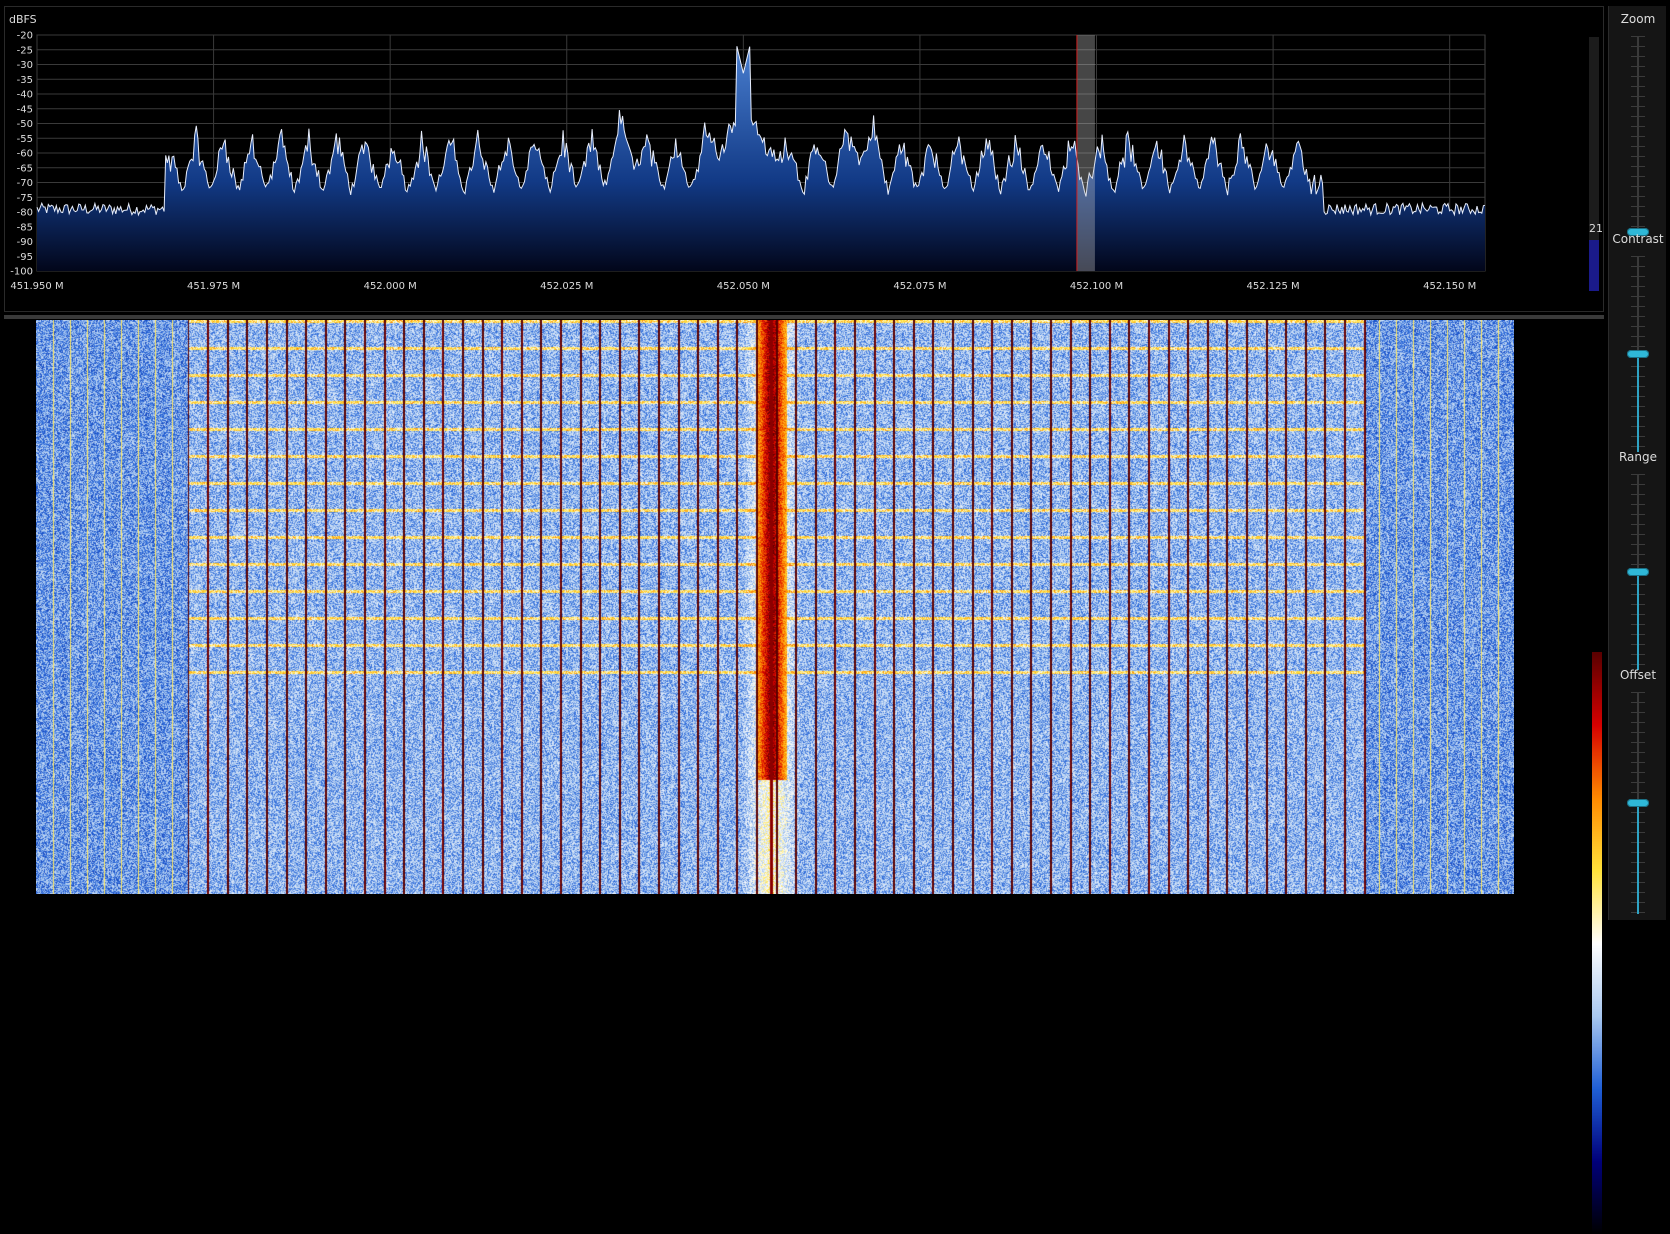 The image size is (1670, 1234). Describe the element at coordinates (25, 198) in the screenshot. I see `y-tick-label: -75` at that location.